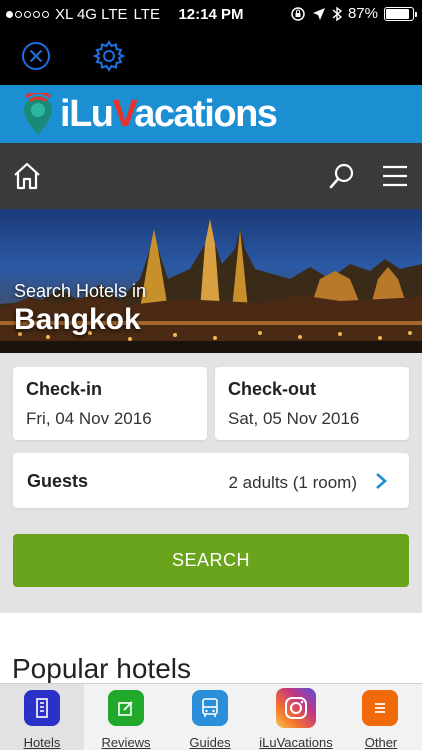 This screenshot has width=422, height=750. I want to click on tab-other: Other, so click(381, 717).